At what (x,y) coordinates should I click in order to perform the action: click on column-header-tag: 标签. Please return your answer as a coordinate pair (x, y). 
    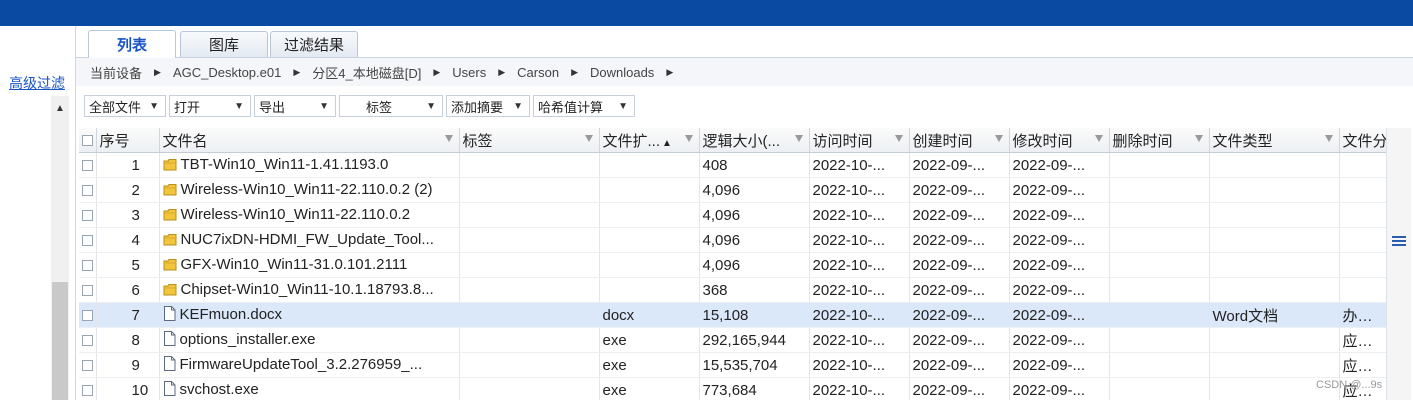
    Looking at the image, I should click on (529, 140).